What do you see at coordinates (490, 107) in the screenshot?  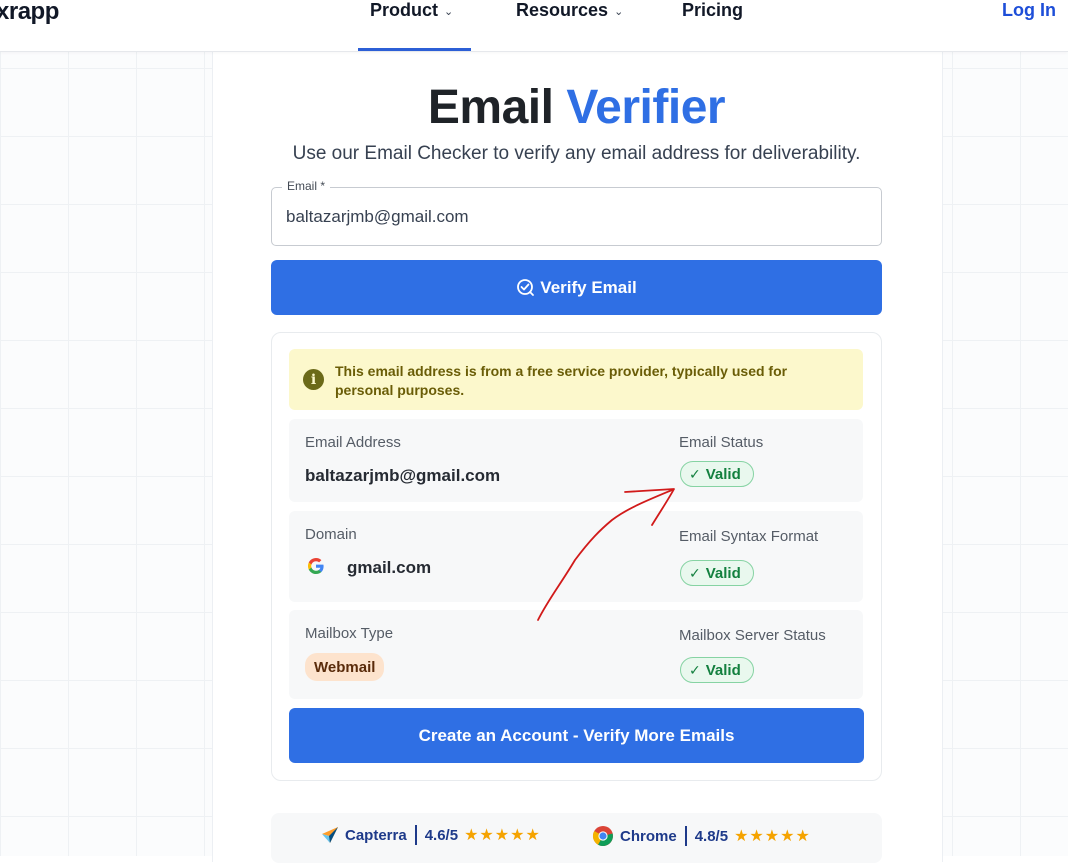 I see `title-main: Email` at bounding box center [490, 107].